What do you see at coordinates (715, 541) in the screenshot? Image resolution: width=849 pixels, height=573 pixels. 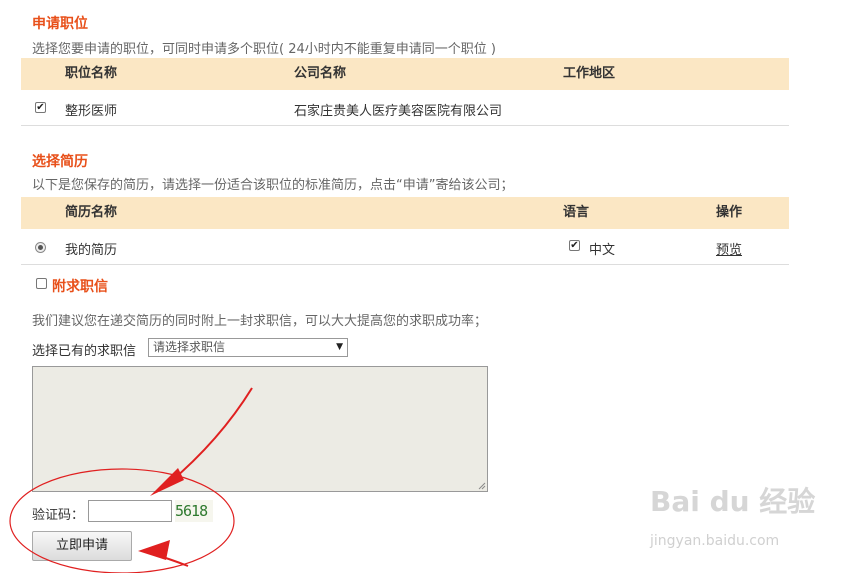 I see `watermark-url: jingyan.baidu.com` at bounding box center [715, 541].